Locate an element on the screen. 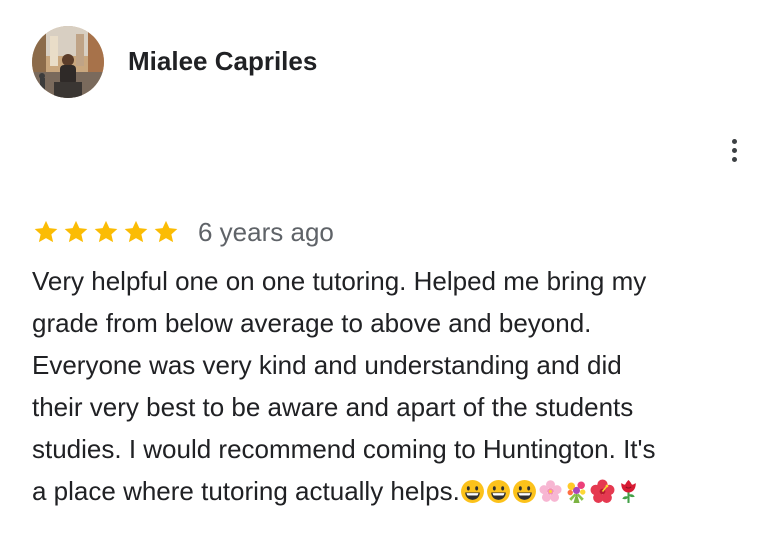 This screenshot has height=548, width=768. review-date: 6 years ago is located at coordinates (266, 232).